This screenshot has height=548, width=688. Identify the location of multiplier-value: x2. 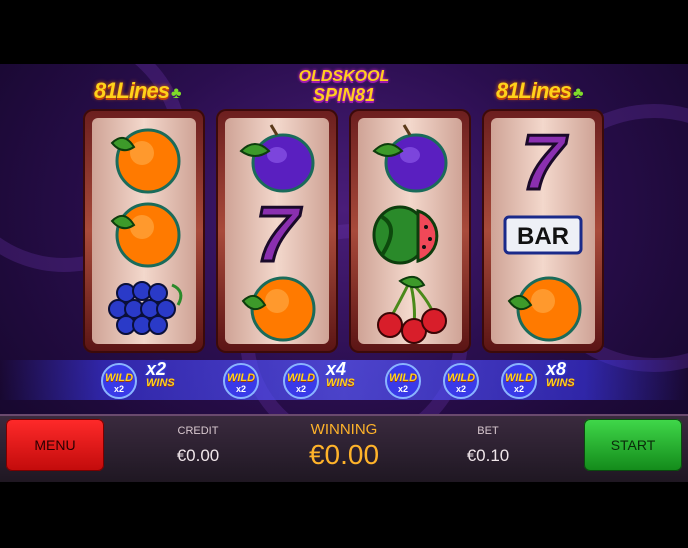
(156, 369).